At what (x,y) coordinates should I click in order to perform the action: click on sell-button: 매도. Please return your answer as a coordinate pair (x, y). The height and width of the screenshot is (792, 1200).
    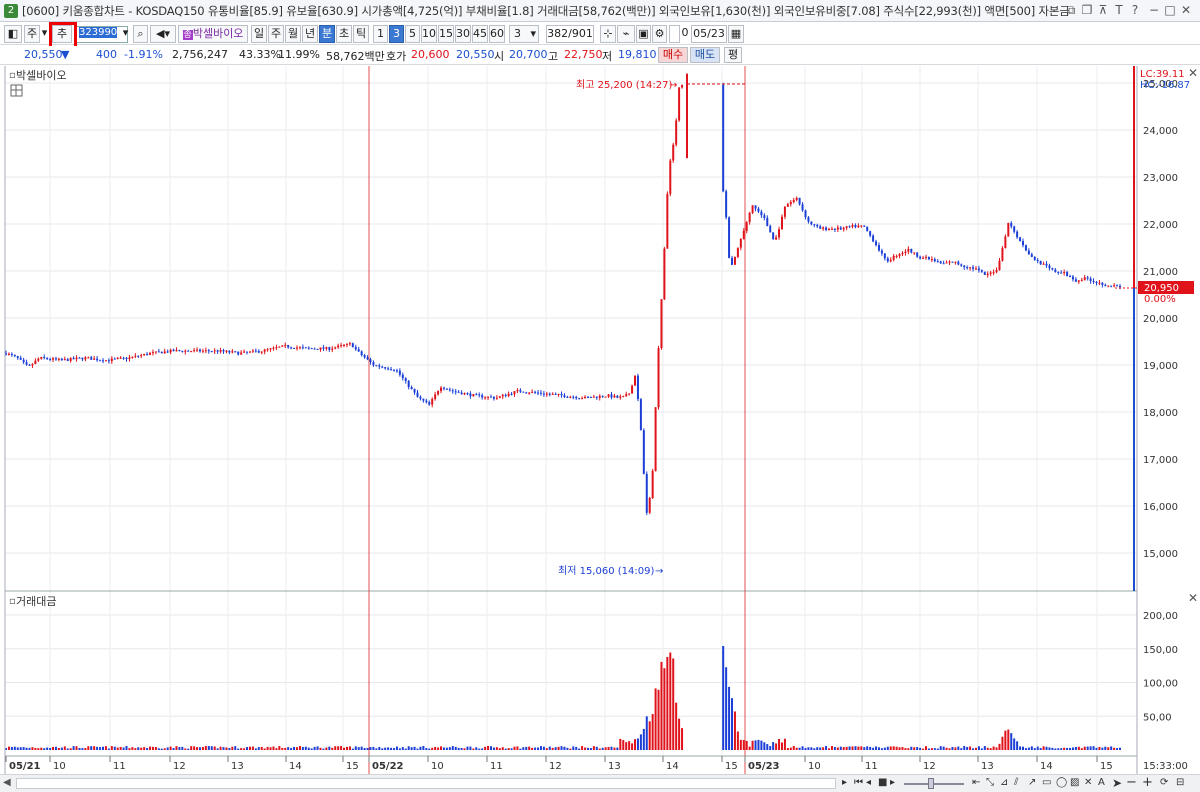
    Looking at the image, I should click on (705, 55).